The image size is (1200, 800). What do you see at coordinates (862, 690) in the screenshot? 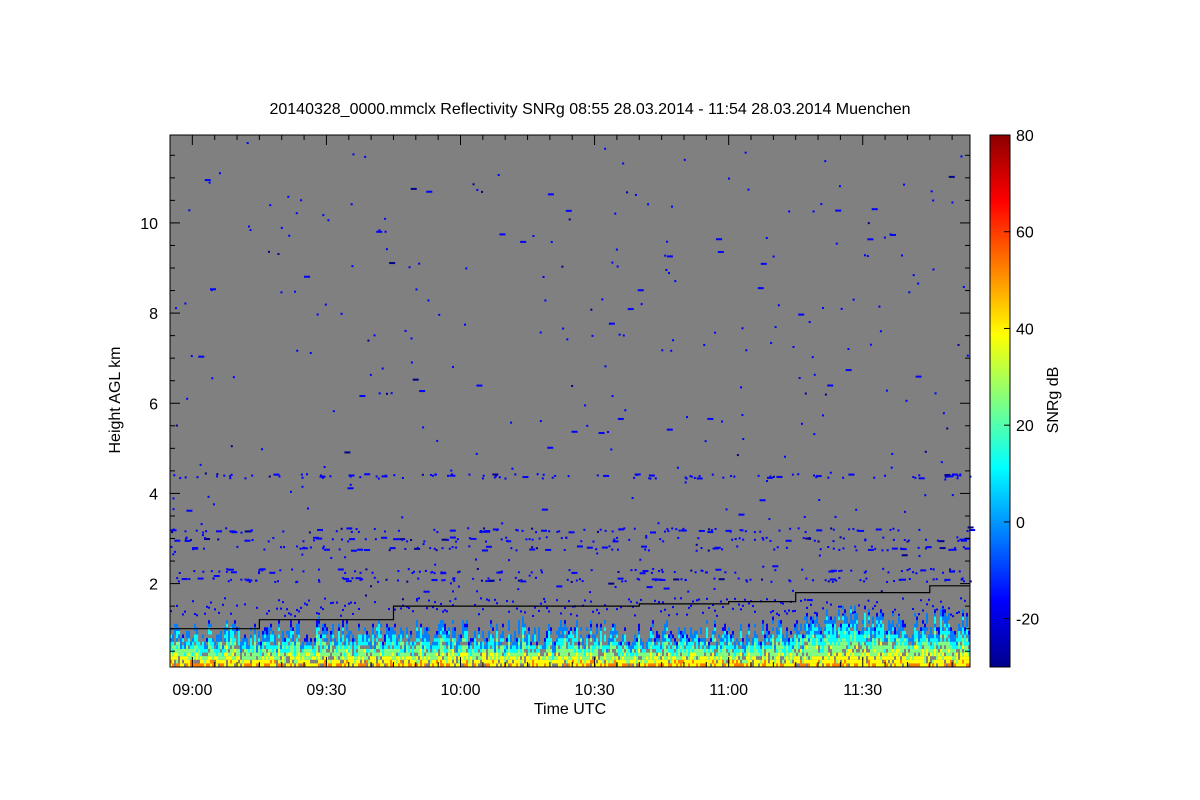
I see `x-tick-label: 11:30` at bounding box center [862, 690].